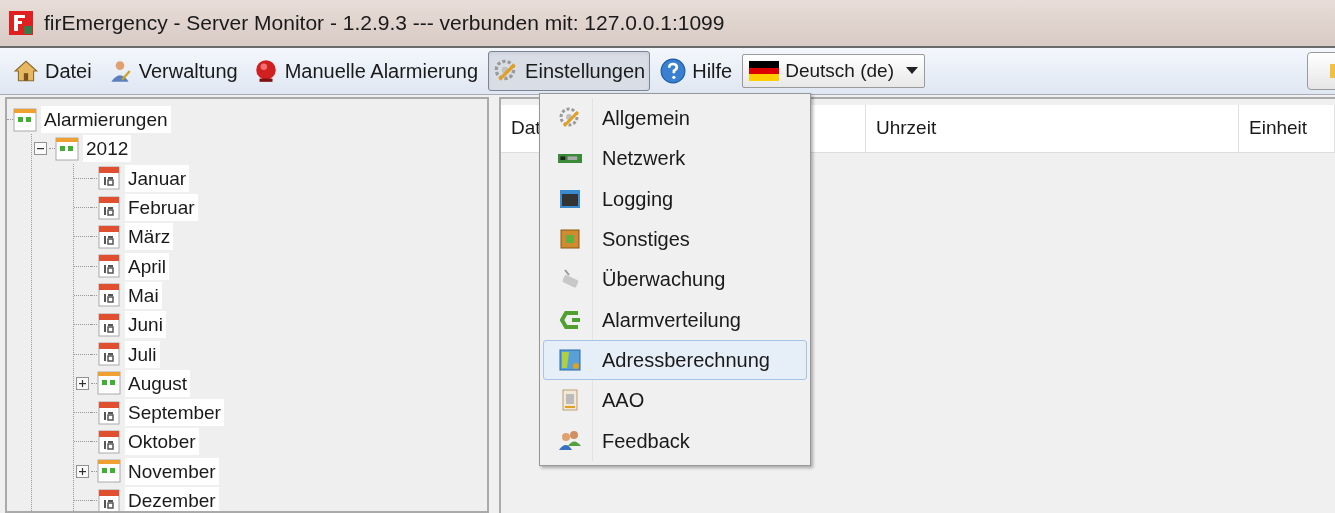 The height and width of the screenshot is (513, 1335). What do you see at coordinates (675, 440) in the screenshot?
I see `menu-item: Feedback` at bounding box center [675, 440].